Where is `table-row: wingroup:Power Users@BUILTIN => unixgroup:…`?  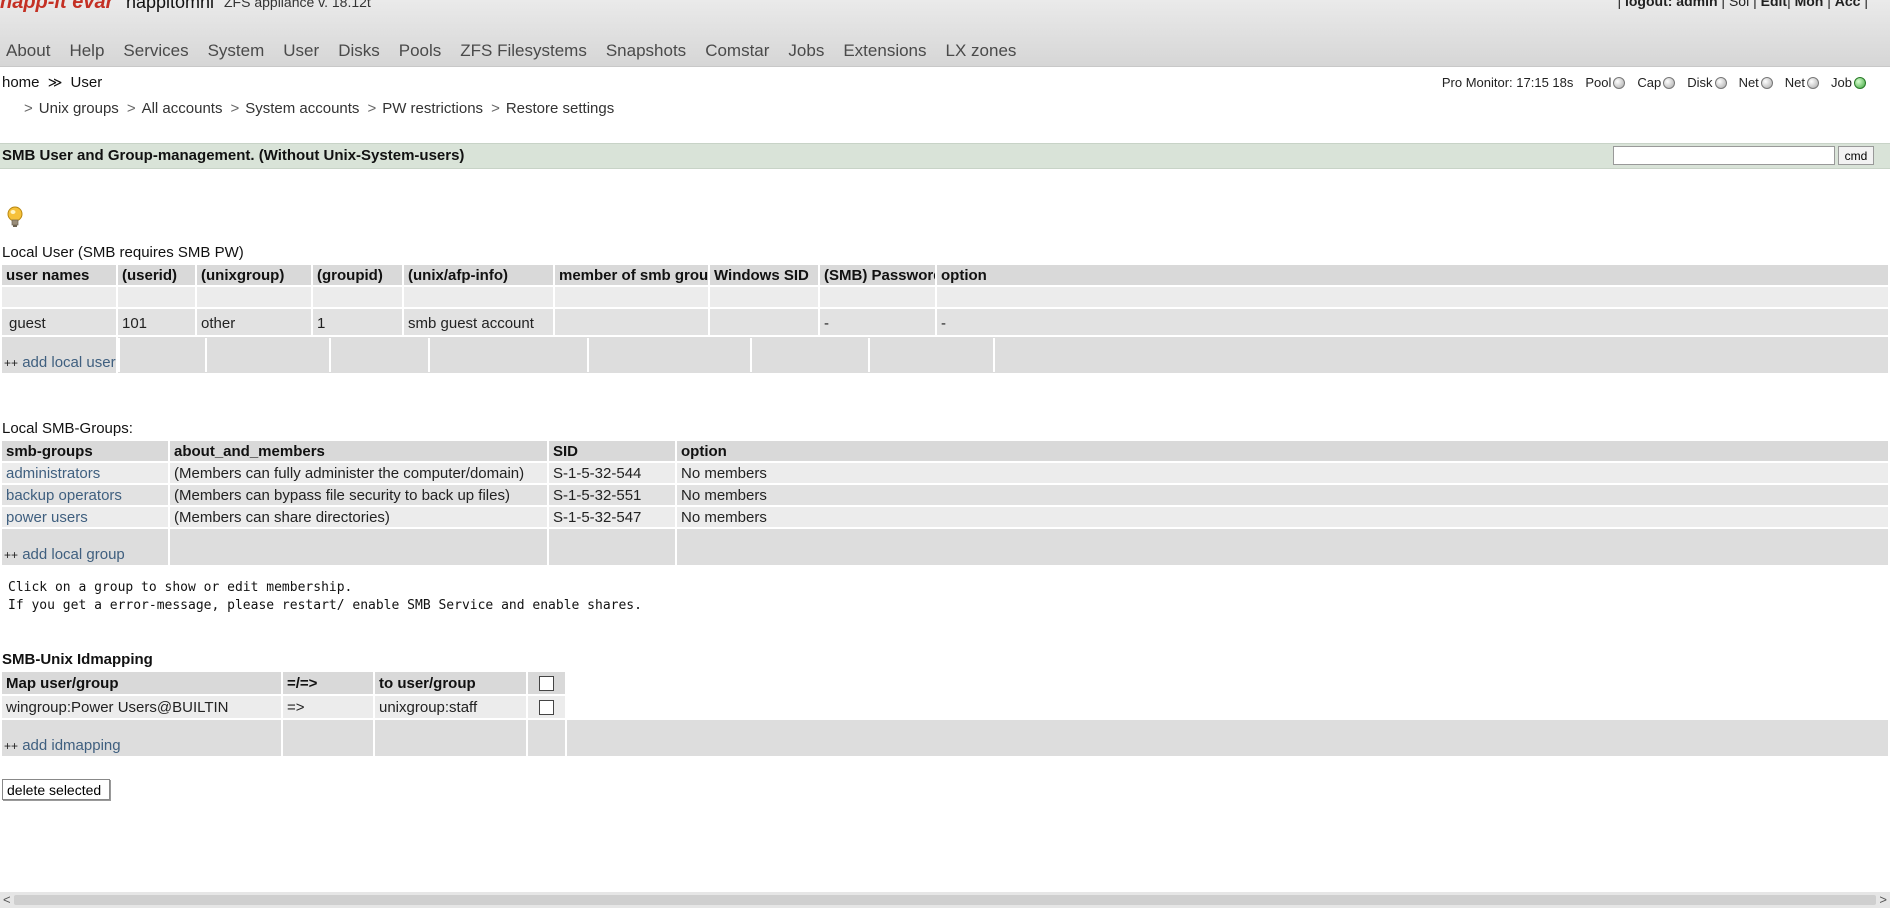
table-row: wingroup:Power Users@BUILTIN => unixgroup:… is located at coordinates (945, 707).